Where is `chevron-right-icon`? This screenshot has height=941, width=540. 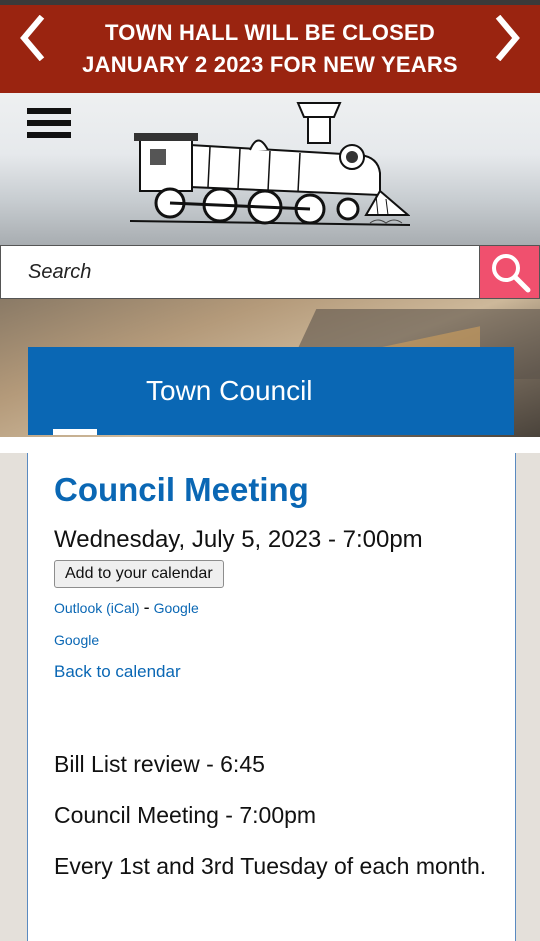
chevron-right-icon is located at coordinates (508, 38).